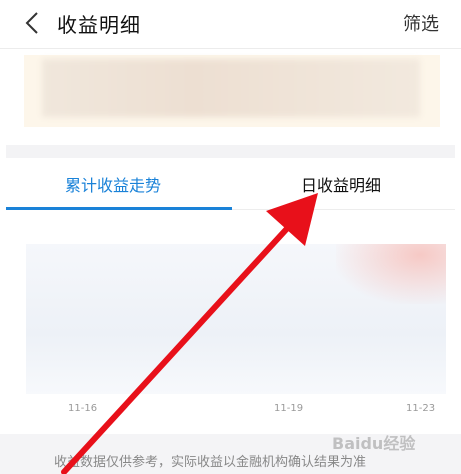  I want to click on watermark: Baidu经验, so click(374, 443).